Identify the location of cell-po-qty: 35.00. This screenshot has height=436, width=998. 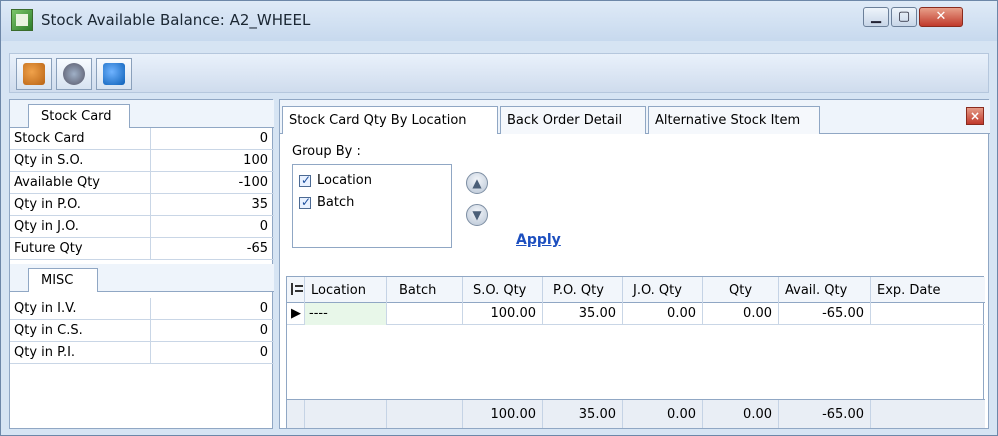
(583, 314).